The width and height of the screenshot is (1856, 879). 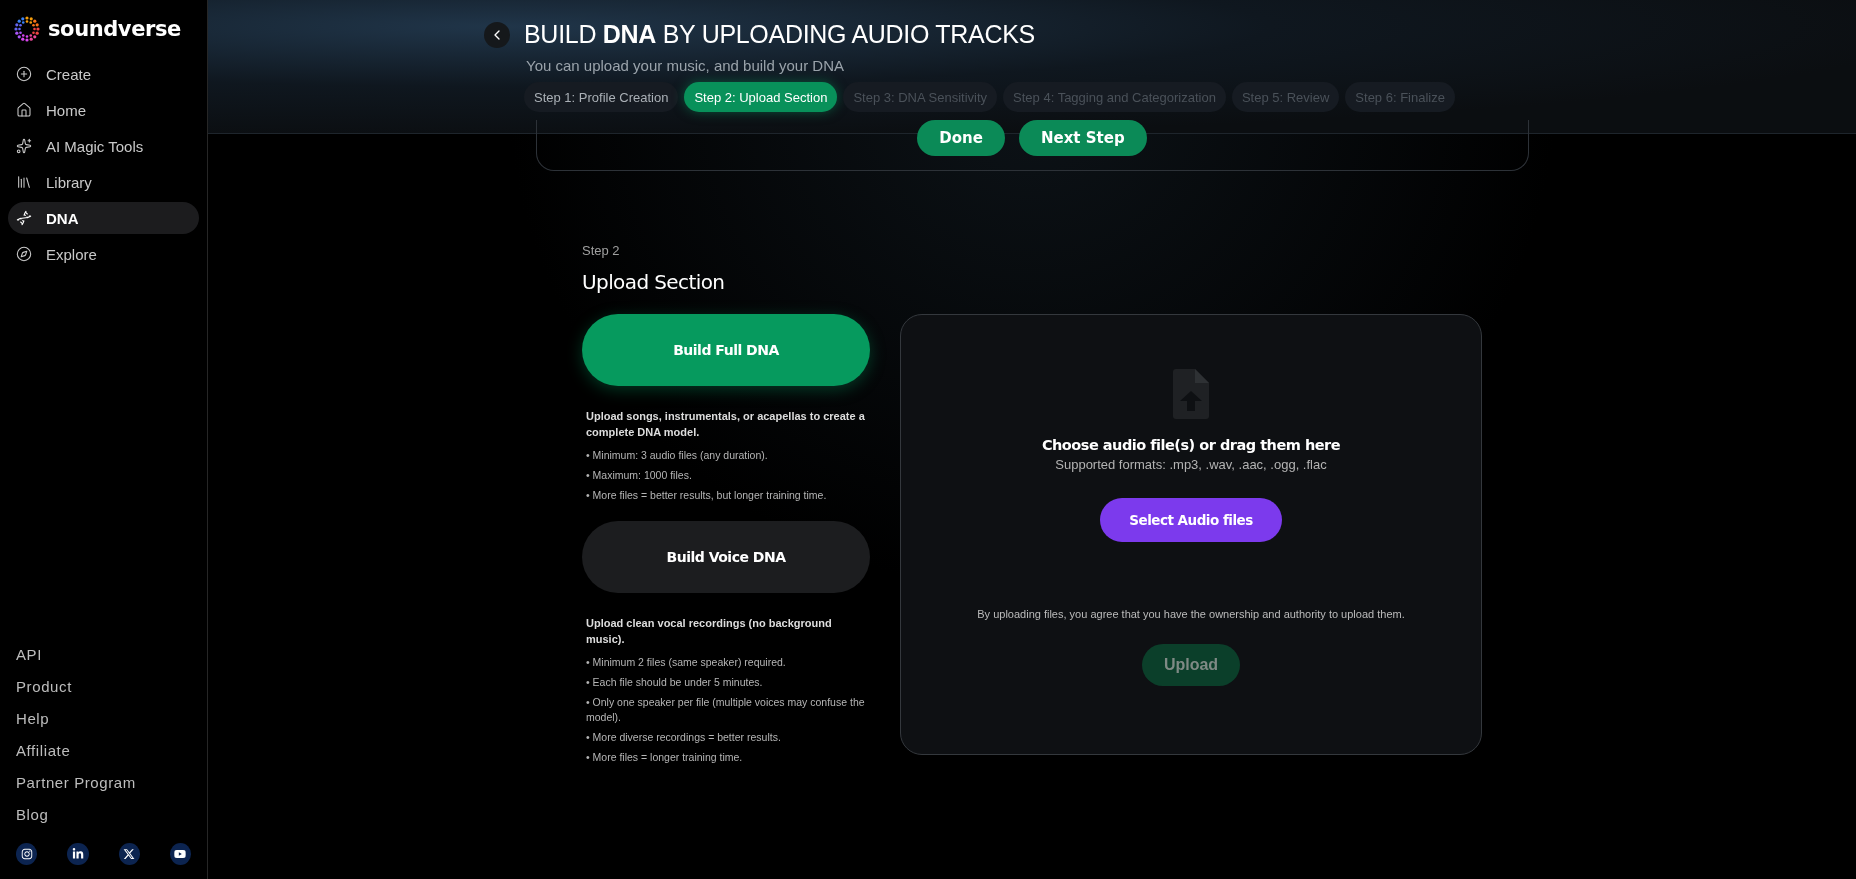 What do you see at coordinates (1191, 614) in the screenshot?
I see `agreement-text: By uploading files, you agree that you have the ownership and authority to upload them.` at bounding box center [1191, 614].